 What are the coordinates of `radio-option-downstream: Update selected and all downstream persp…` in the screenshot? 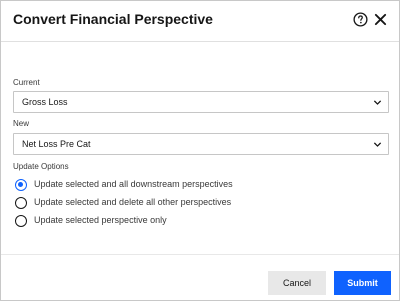 It's located at (165, 186).